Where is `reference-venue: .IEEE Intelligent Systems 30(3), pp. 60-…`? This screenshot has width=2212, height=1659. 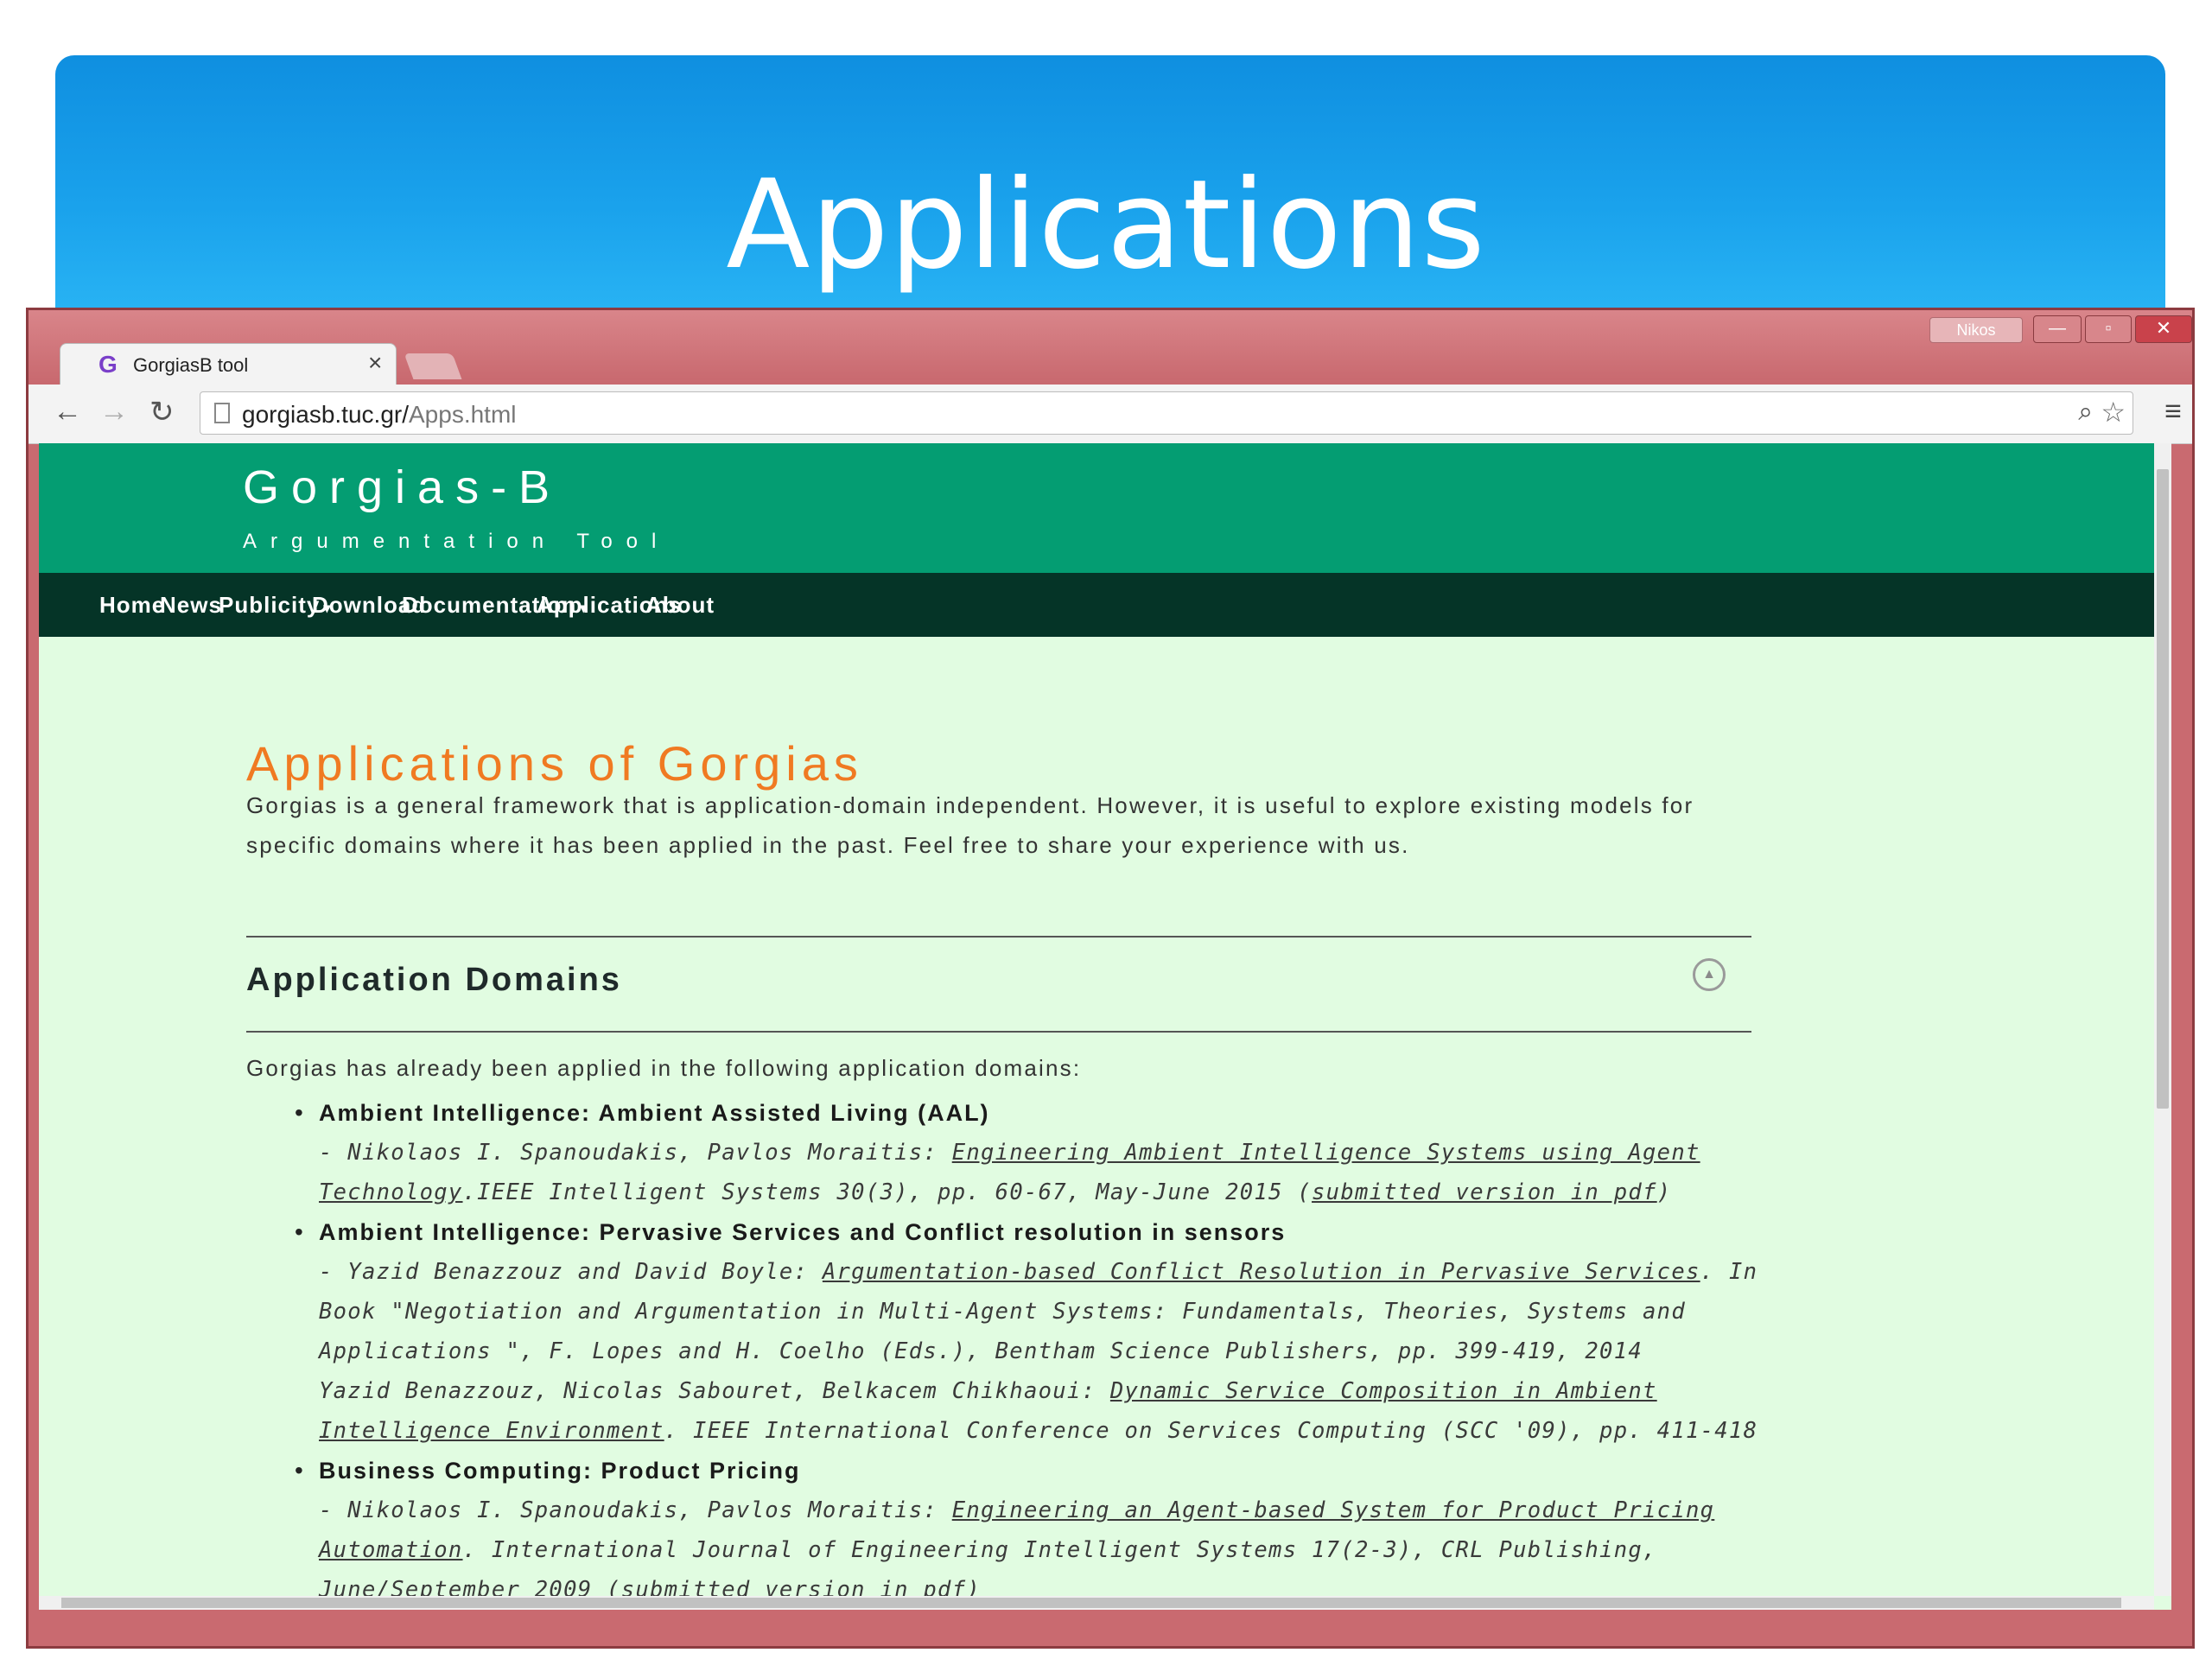 reference-venue: .IEEE Intelligent Systems 30(3), pp. 60-… is located at coordinates (887, 1192).